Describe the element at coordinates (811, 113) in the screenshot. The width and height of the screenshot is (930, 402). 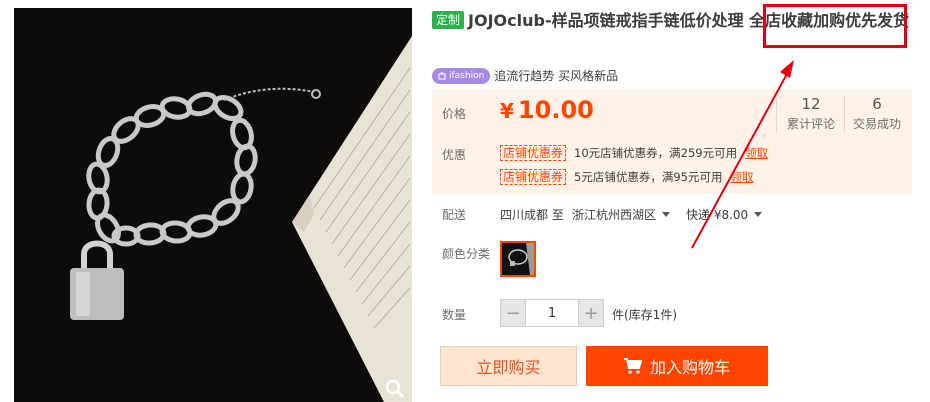
I see `review-count: 12 累计评论` at that location.